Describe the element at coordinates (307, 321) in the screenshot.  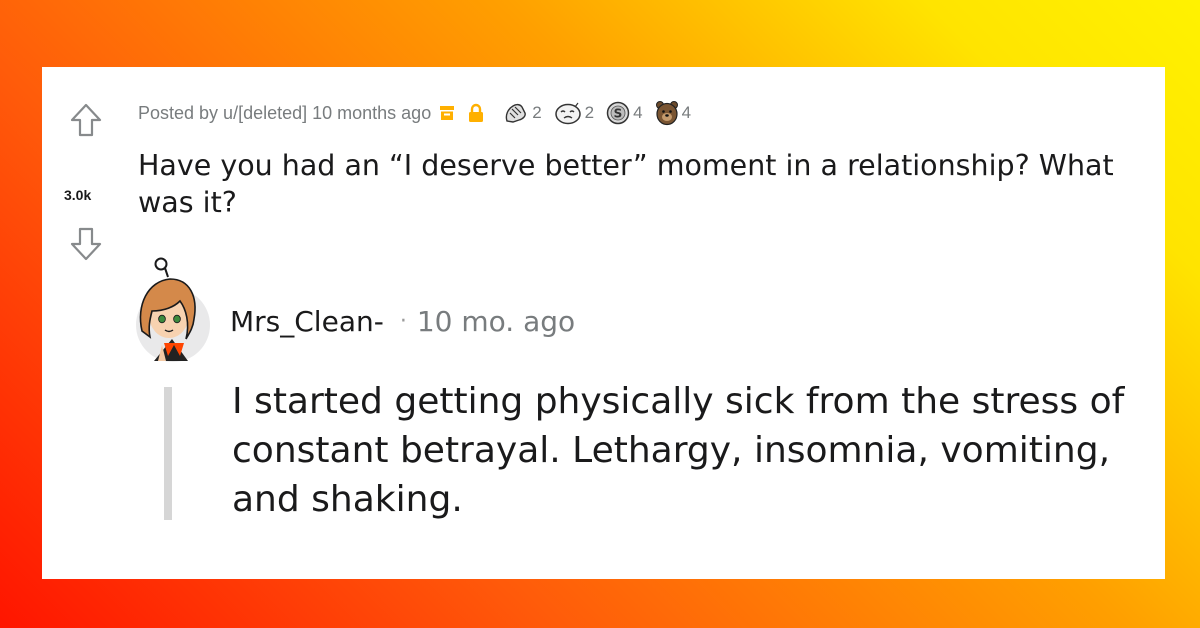
I see `comment-author: Mrs_Clean-` at that location.